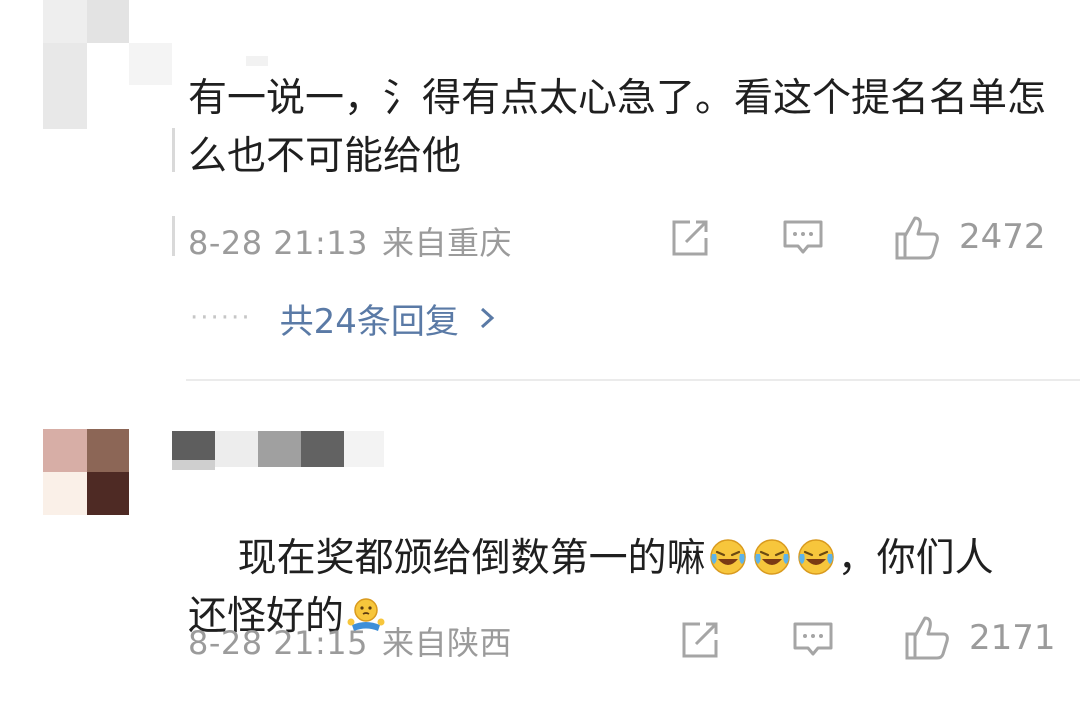  What do you see at coordinates (633, 380) in the screenshot?
I see `divider` at bounding box center [633, 380].